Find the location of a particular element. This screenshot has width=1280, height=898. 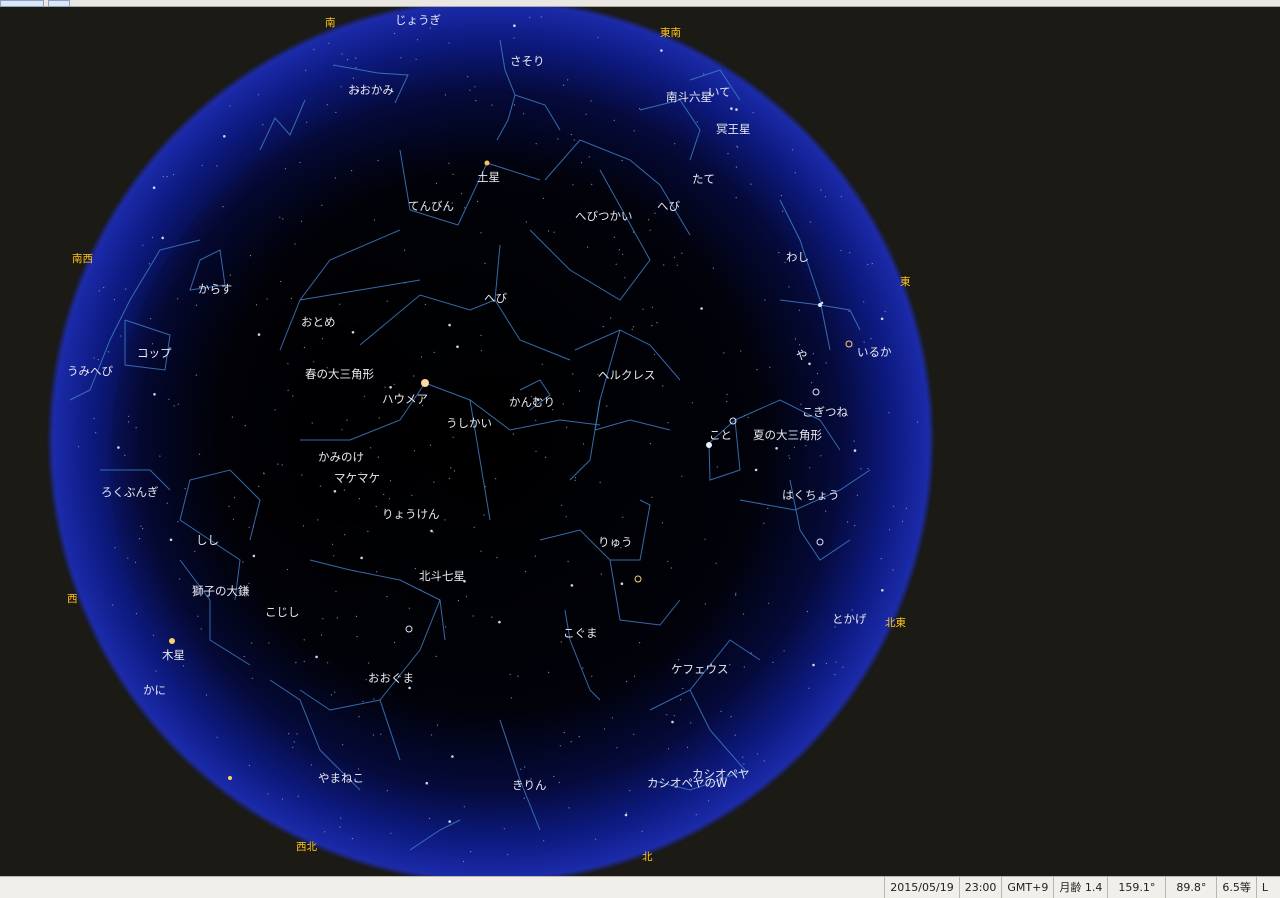

direction-southwest: 南西 is located at coordinates (82, 258).